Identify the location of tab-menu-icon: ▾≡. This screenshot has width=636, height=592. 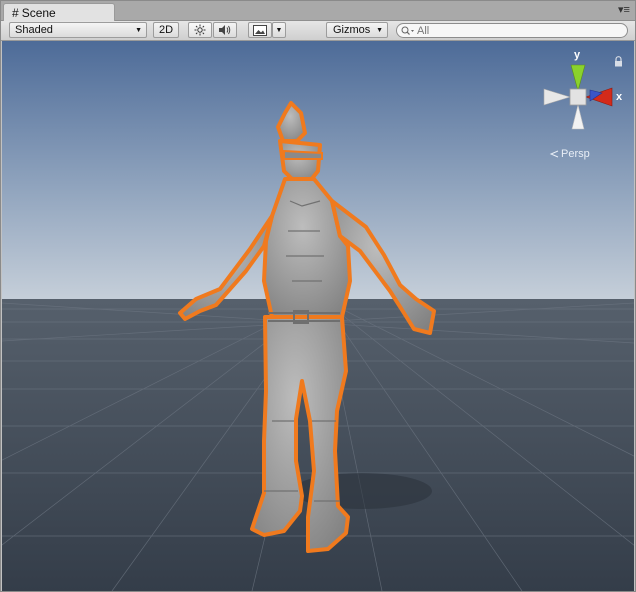
(624, 10).